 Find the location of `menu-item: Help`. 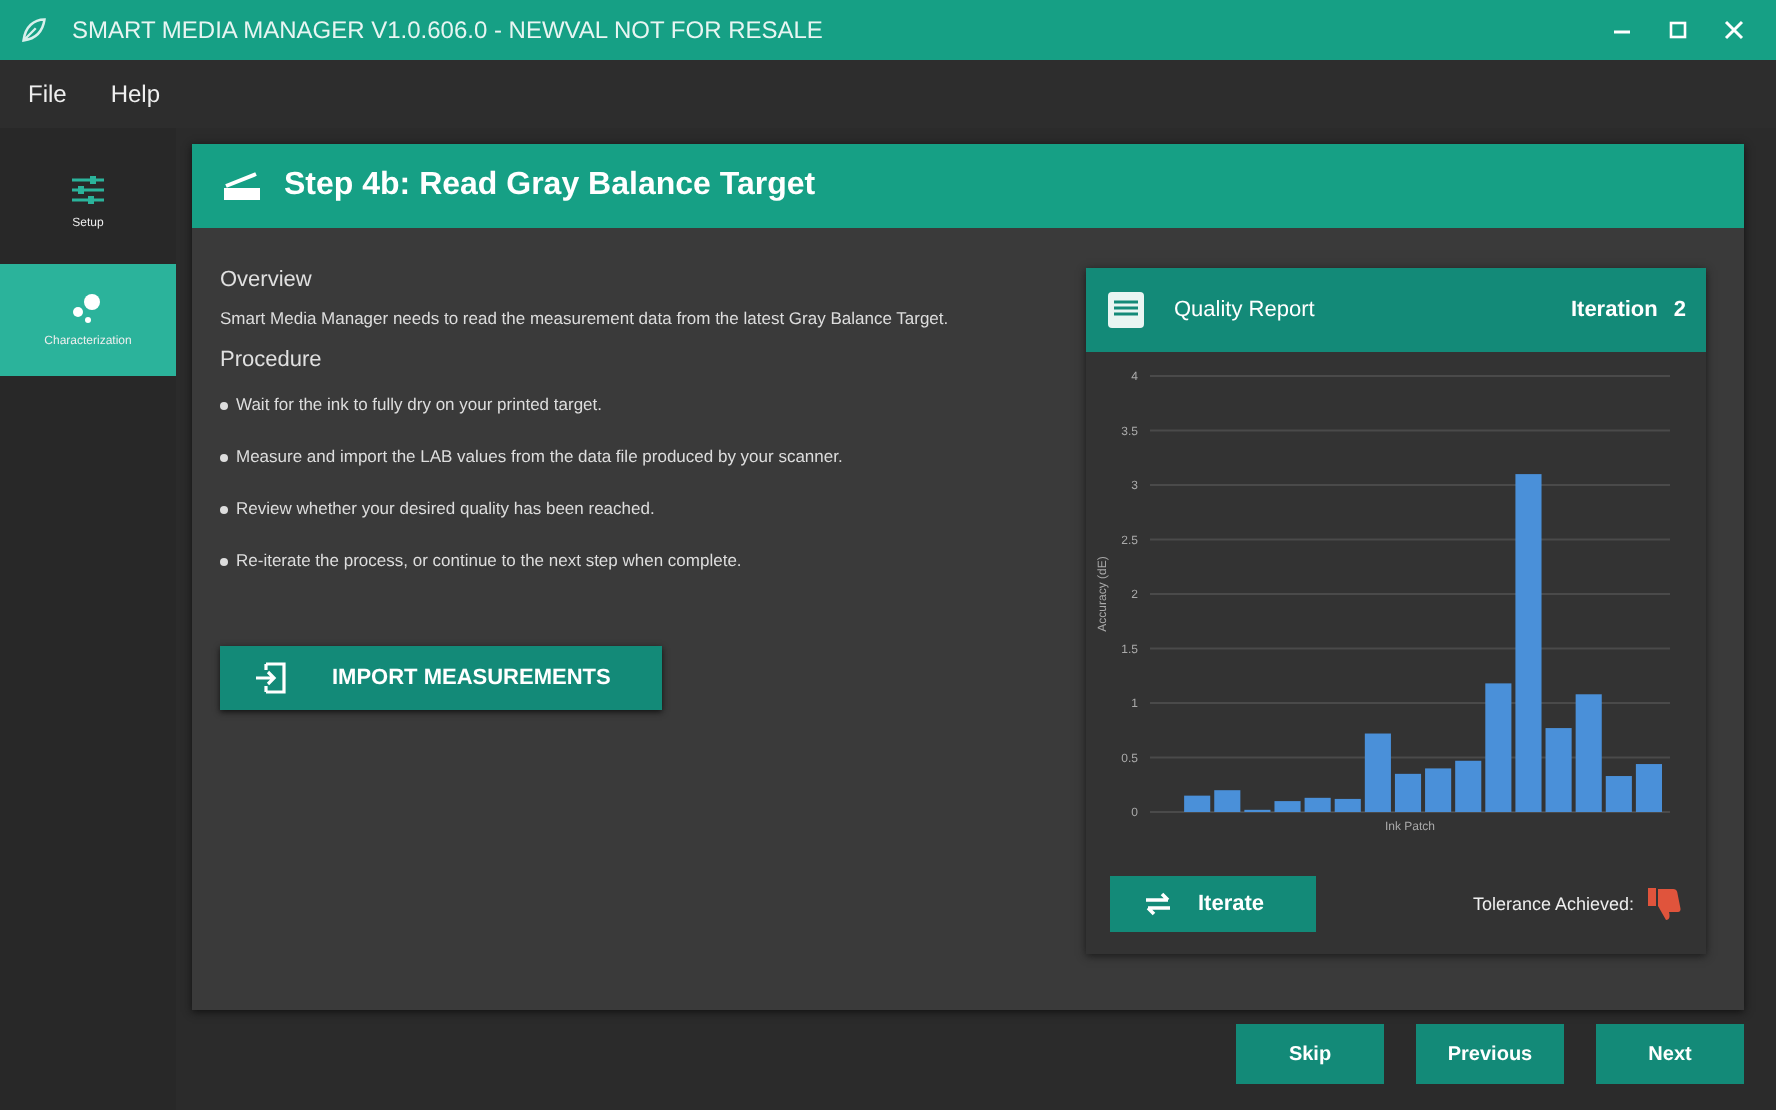

menu-item: Help is located at coordinates (135, 94).